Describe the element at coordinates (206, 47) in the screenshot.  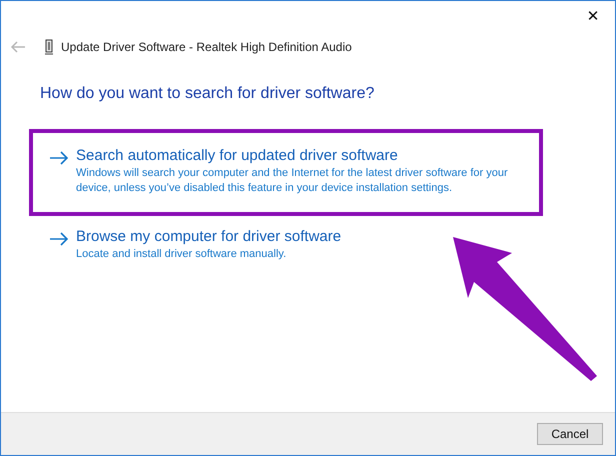
I see `window-title: Update Driver Software - Realtek High Definition Audio` at that location.